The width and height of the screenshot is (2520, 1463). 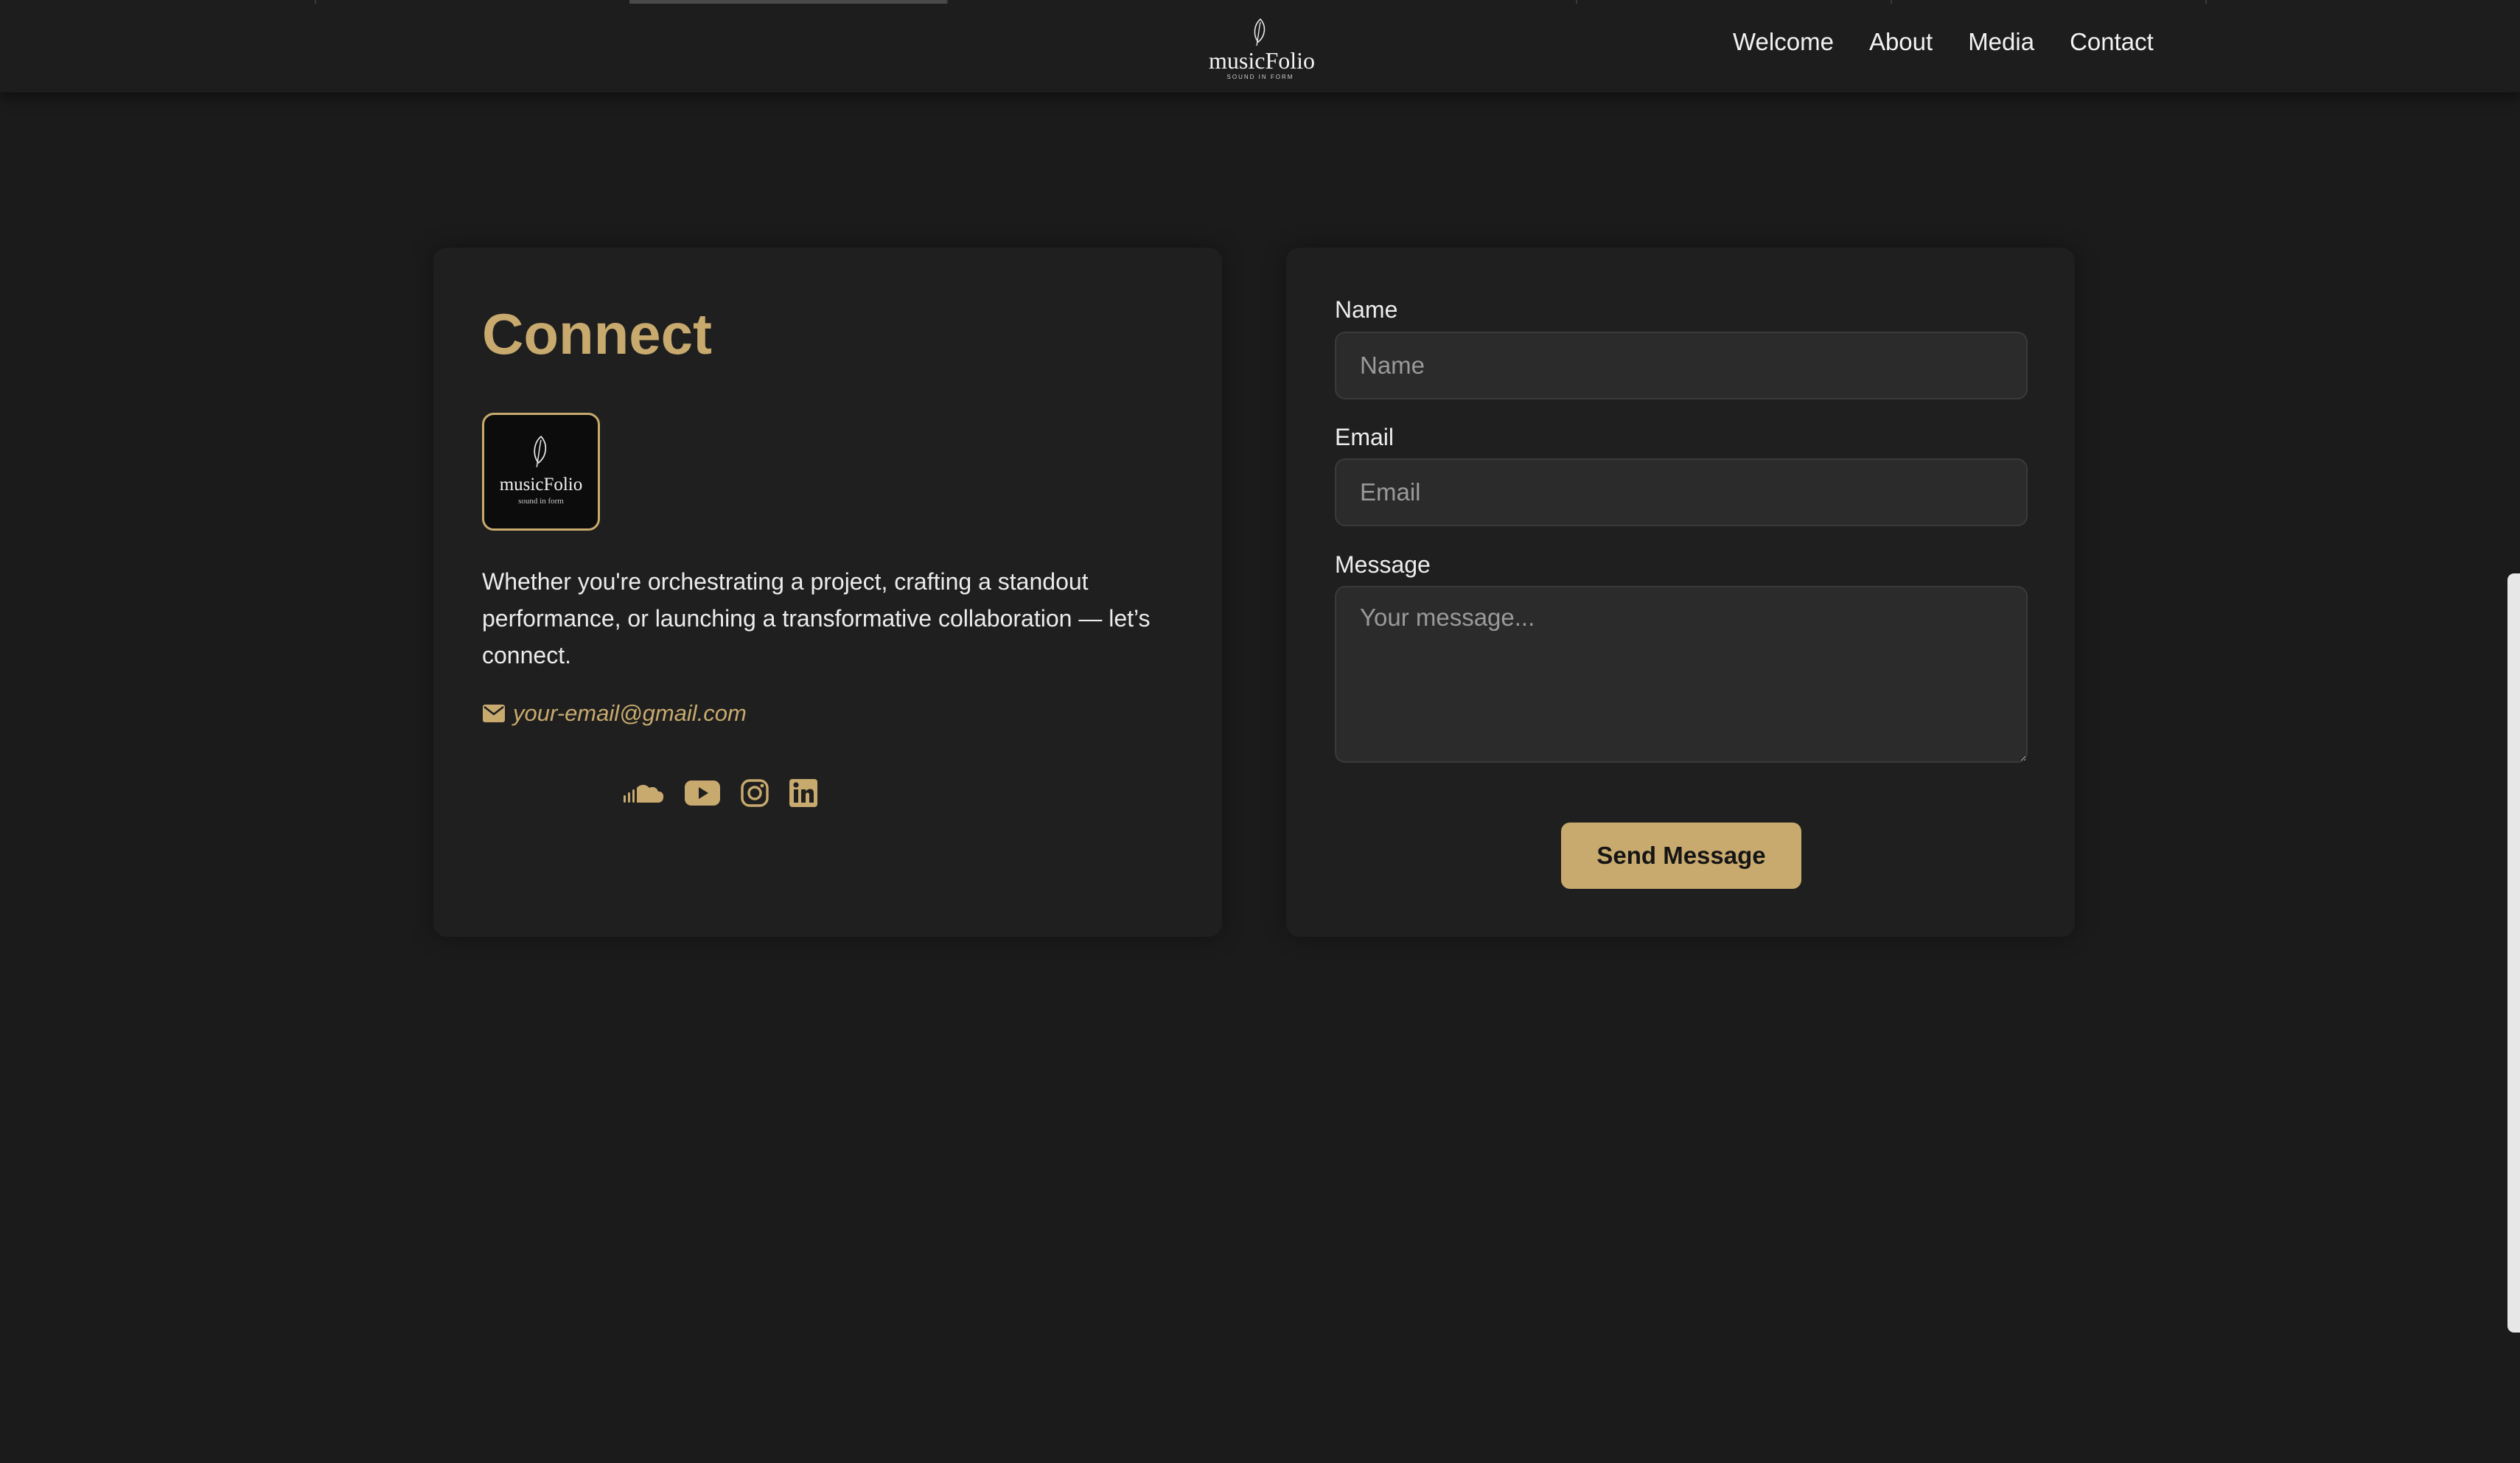 I want to click on message-label: Message, so click(x=1383, y=564).